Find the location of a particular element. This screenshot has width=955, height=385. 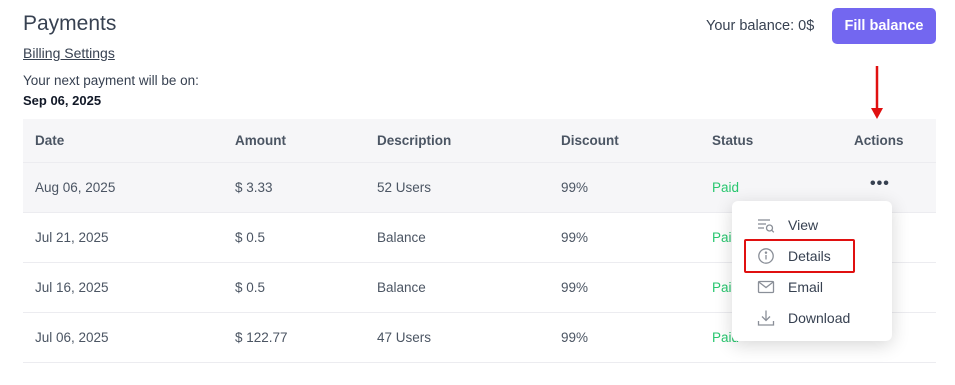

download-icon is located at coordinates (766, 318).